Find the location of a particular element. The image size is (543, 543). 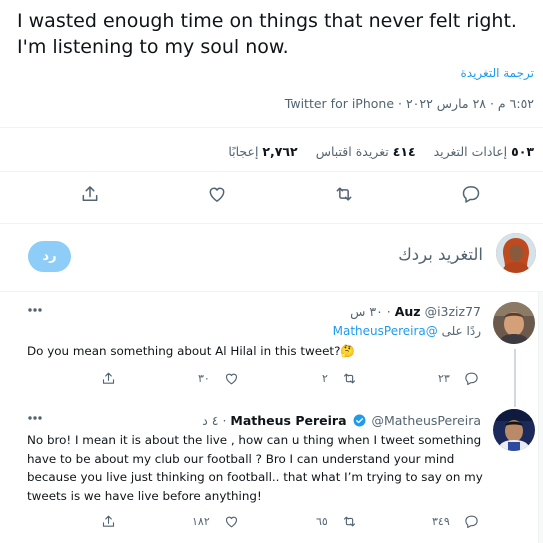

display-name: Auz is located at coordinates (408, 311).